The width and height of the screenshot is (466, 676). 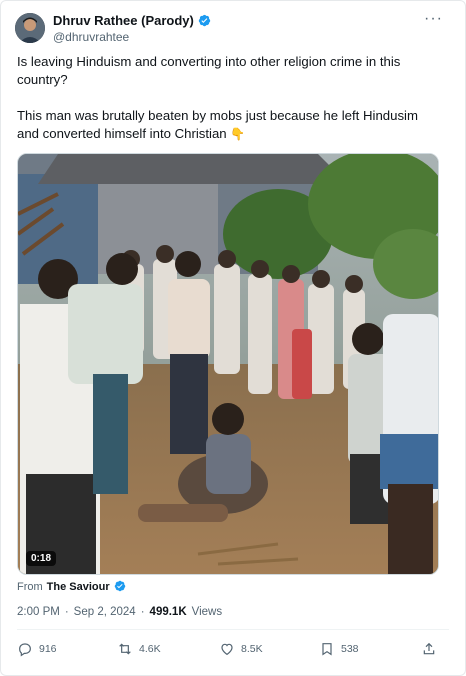 I want to click on action-bar: 916 4.6K 8.5K 538, so click(x=232, y=651).